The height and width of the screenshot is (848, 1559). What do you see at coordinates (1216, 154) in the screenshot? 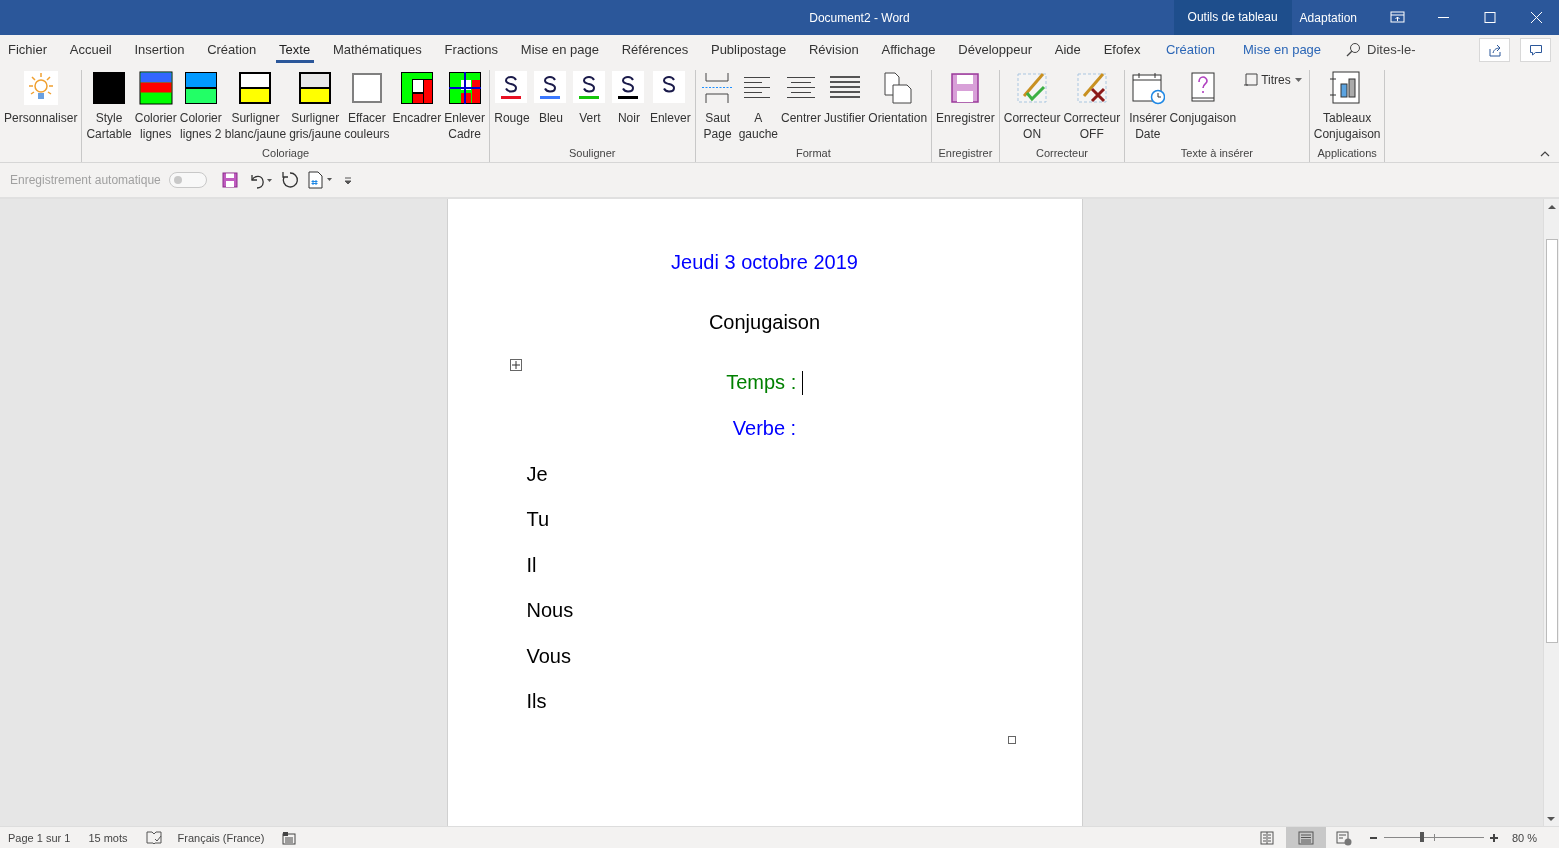
I see `group-label: Texte à insérer` at bounding box center [1216, 154].